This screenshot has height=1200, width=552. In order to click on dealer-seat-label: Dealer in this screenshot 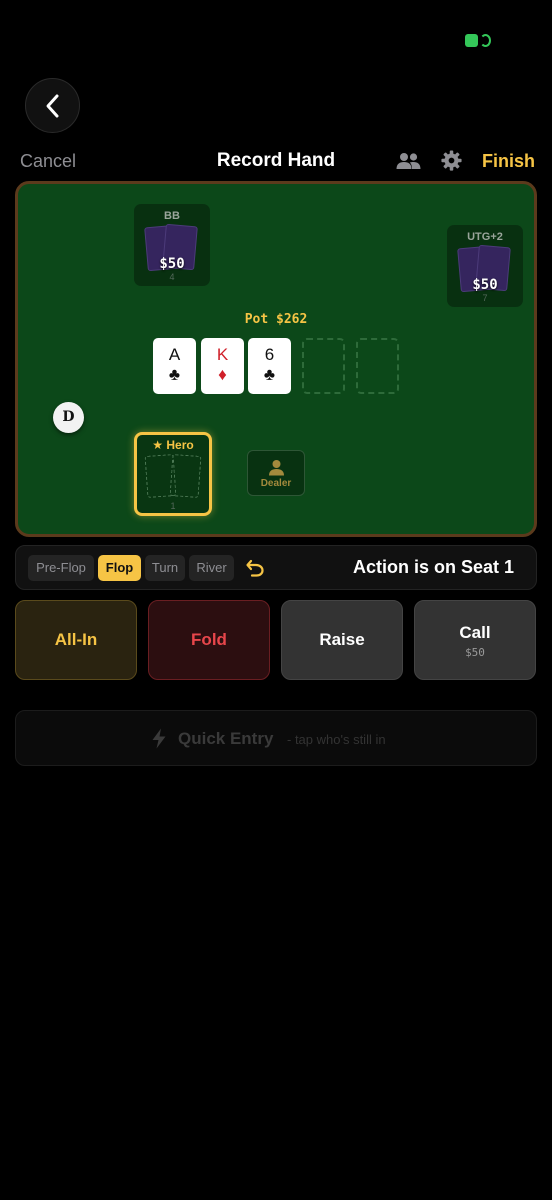, I will do `click(276, 483)`.